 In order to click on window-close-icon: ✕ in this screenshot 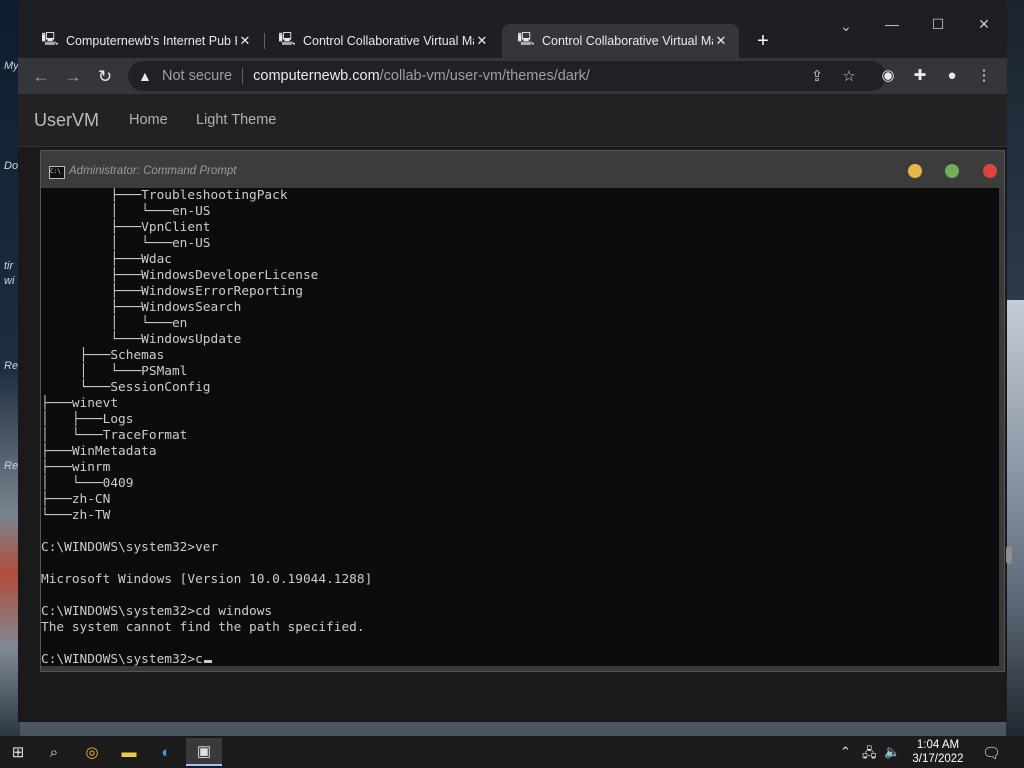, I will do `click(984, 24)`.